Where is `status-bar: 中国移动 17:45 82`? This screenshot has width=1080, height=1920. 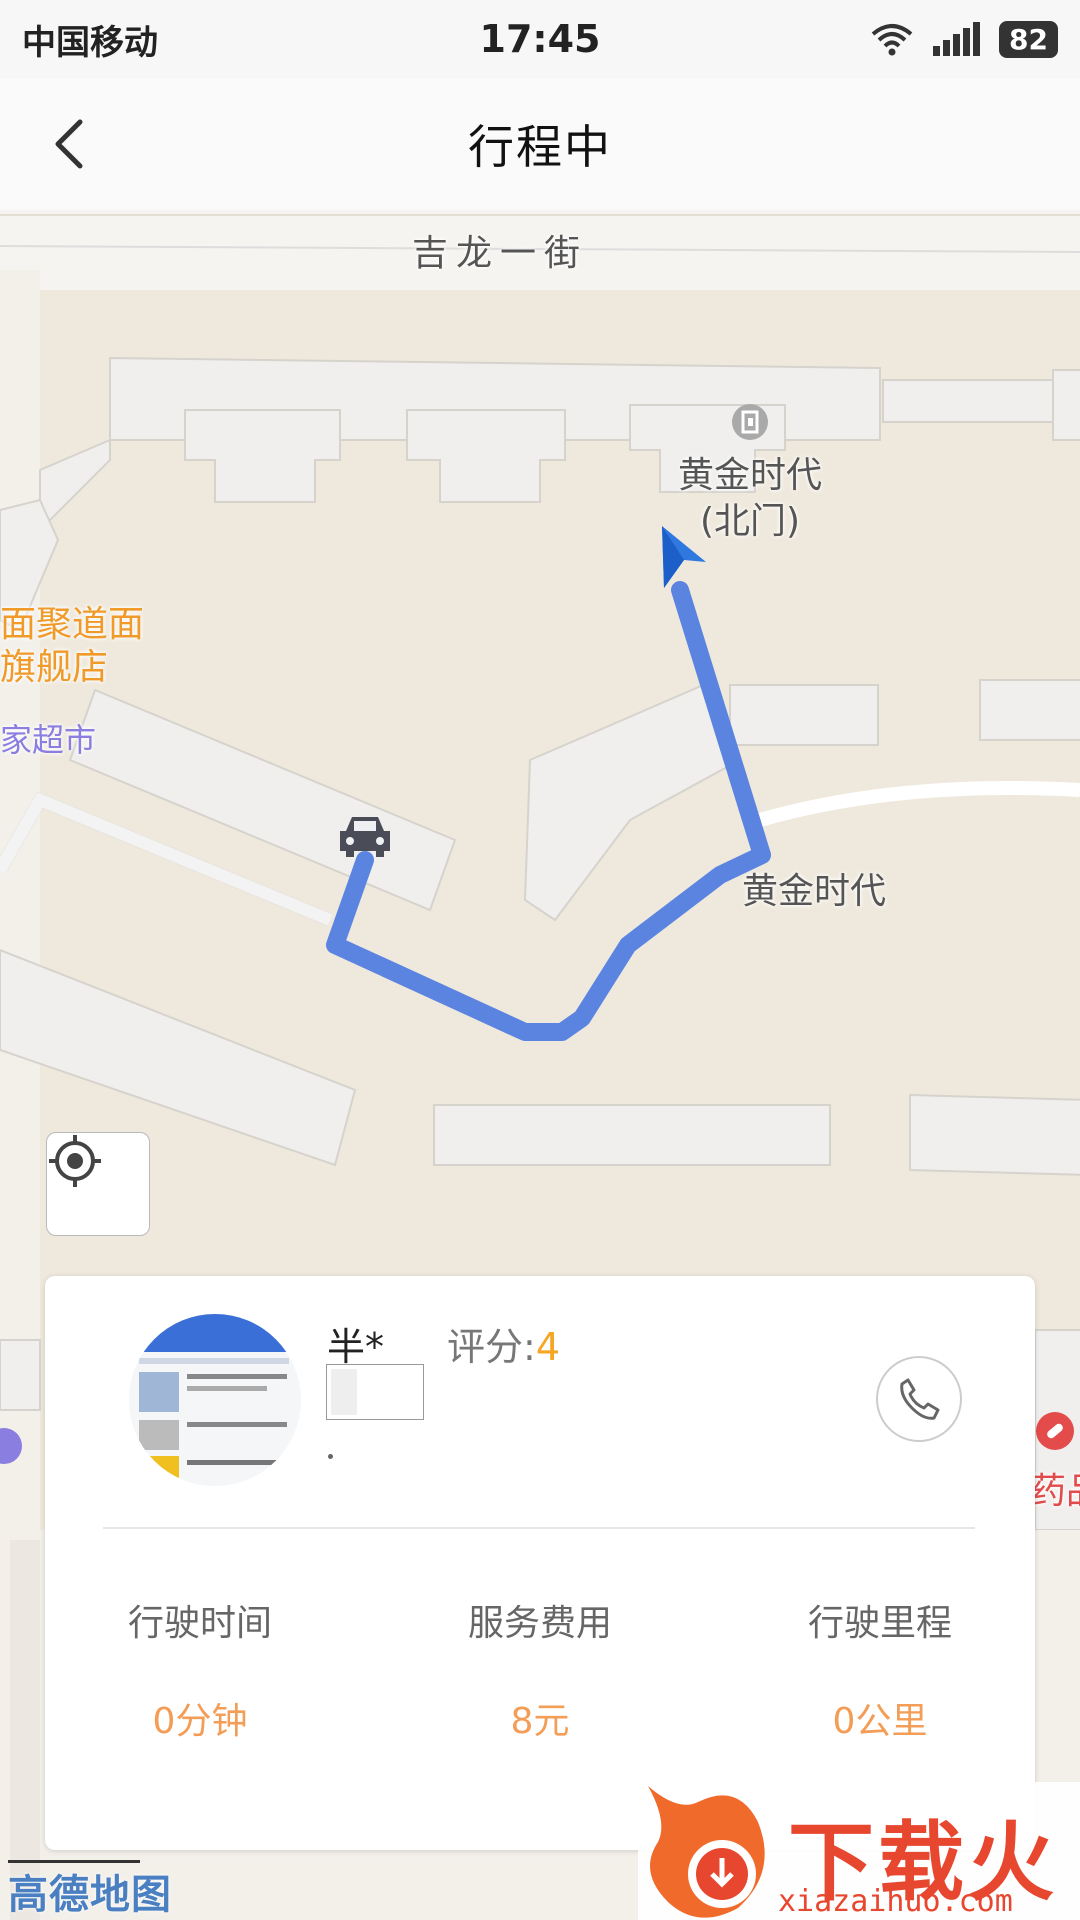 status-bar: 中国移动 17:45 82 is located at coordinates (540, 39).